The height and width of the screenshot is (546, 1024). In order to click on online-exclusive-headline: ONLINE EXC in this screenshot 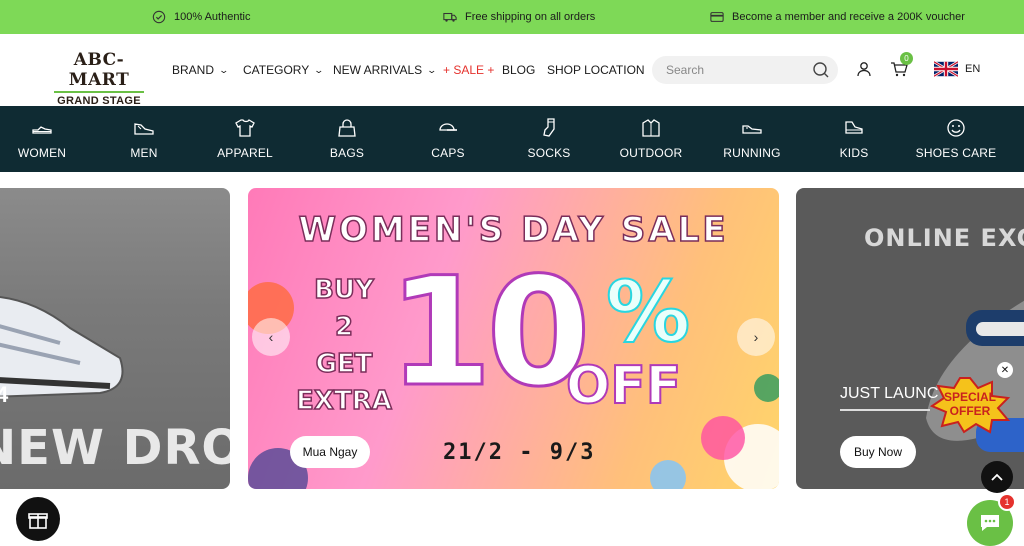, I will do `click(944, 238)`.